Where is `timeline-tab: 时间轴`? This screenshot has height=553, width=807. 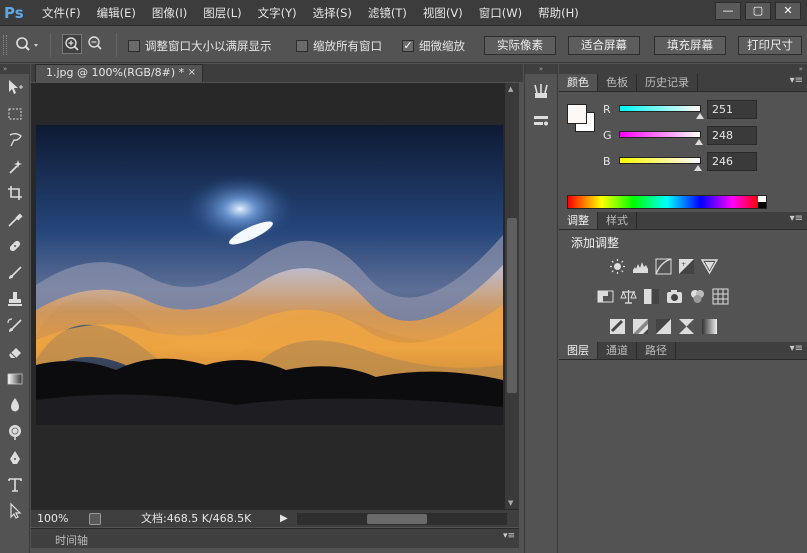 timeline-tab: 时间轴 is located at coordinates (71, 540).